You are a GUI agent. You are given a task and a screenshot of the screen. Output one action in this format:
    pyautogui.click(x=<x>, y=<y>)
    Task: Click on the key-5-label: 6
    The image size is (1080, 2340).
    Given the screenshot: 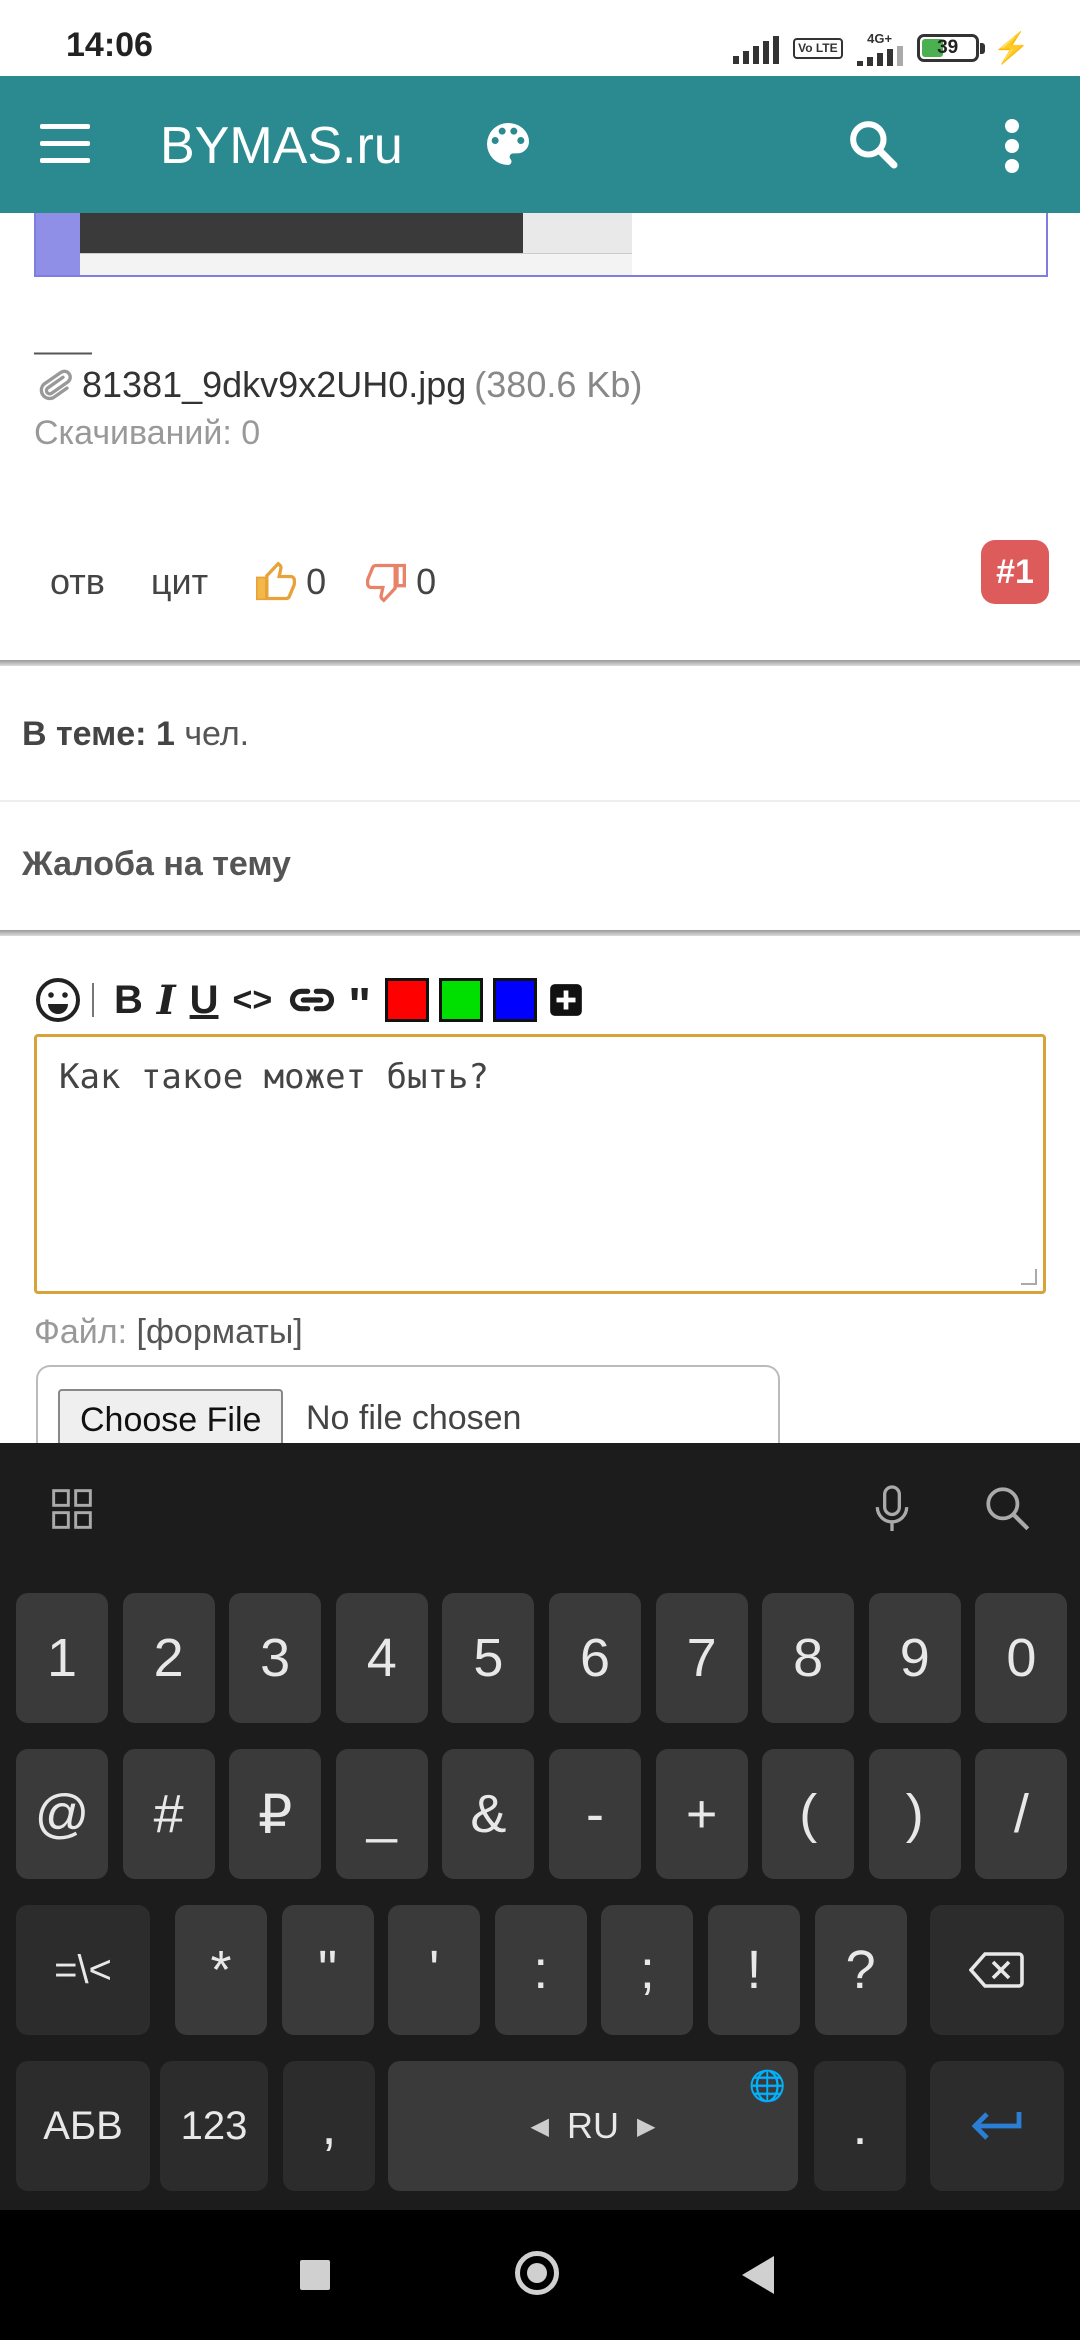 What is the action you would take?
    pyautogui.click(x=595, y=1658)
    